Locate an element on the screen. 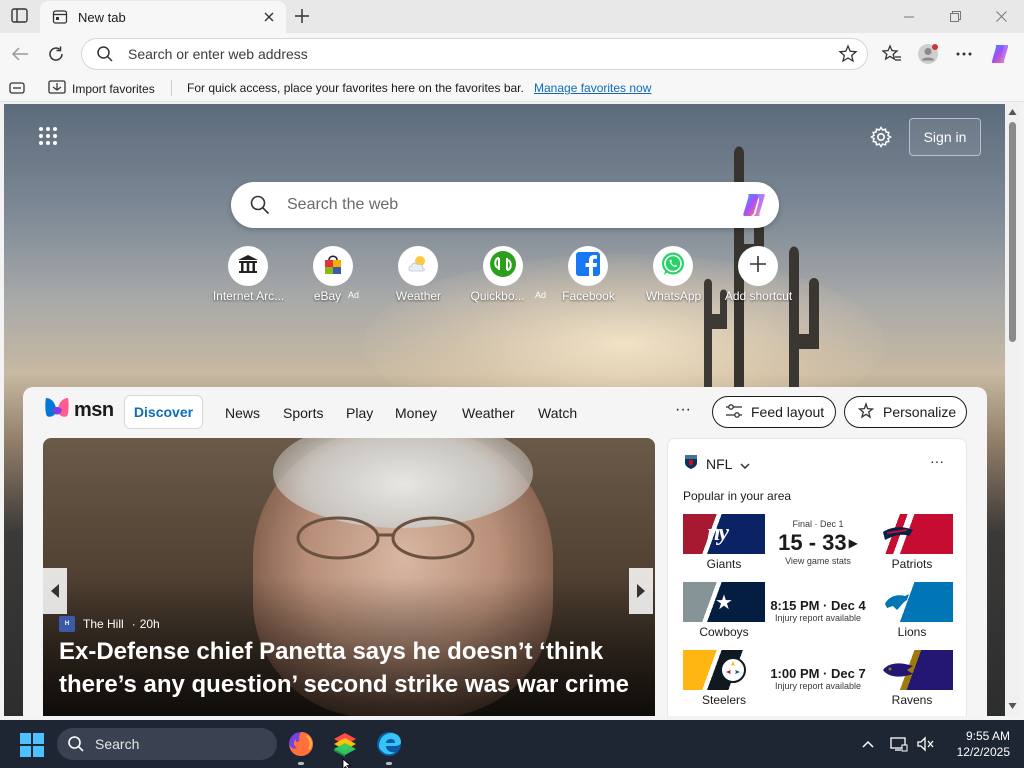  nfl-league-selector: NFL is located at coordinates (717, 463).